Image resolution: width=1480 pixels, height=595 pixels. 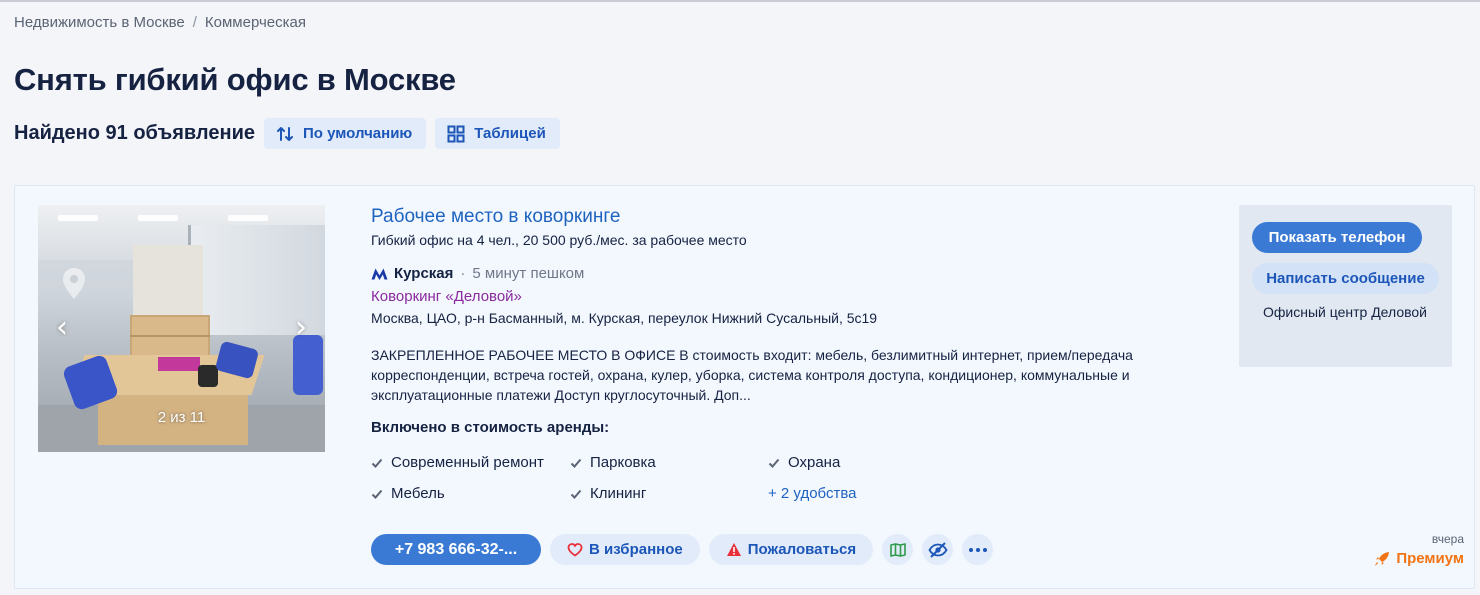 What do you see at coordinates (467, 462) in the screenshot?
I see `amenity-label: Современный ремонт` at bounding box center [467, 462].